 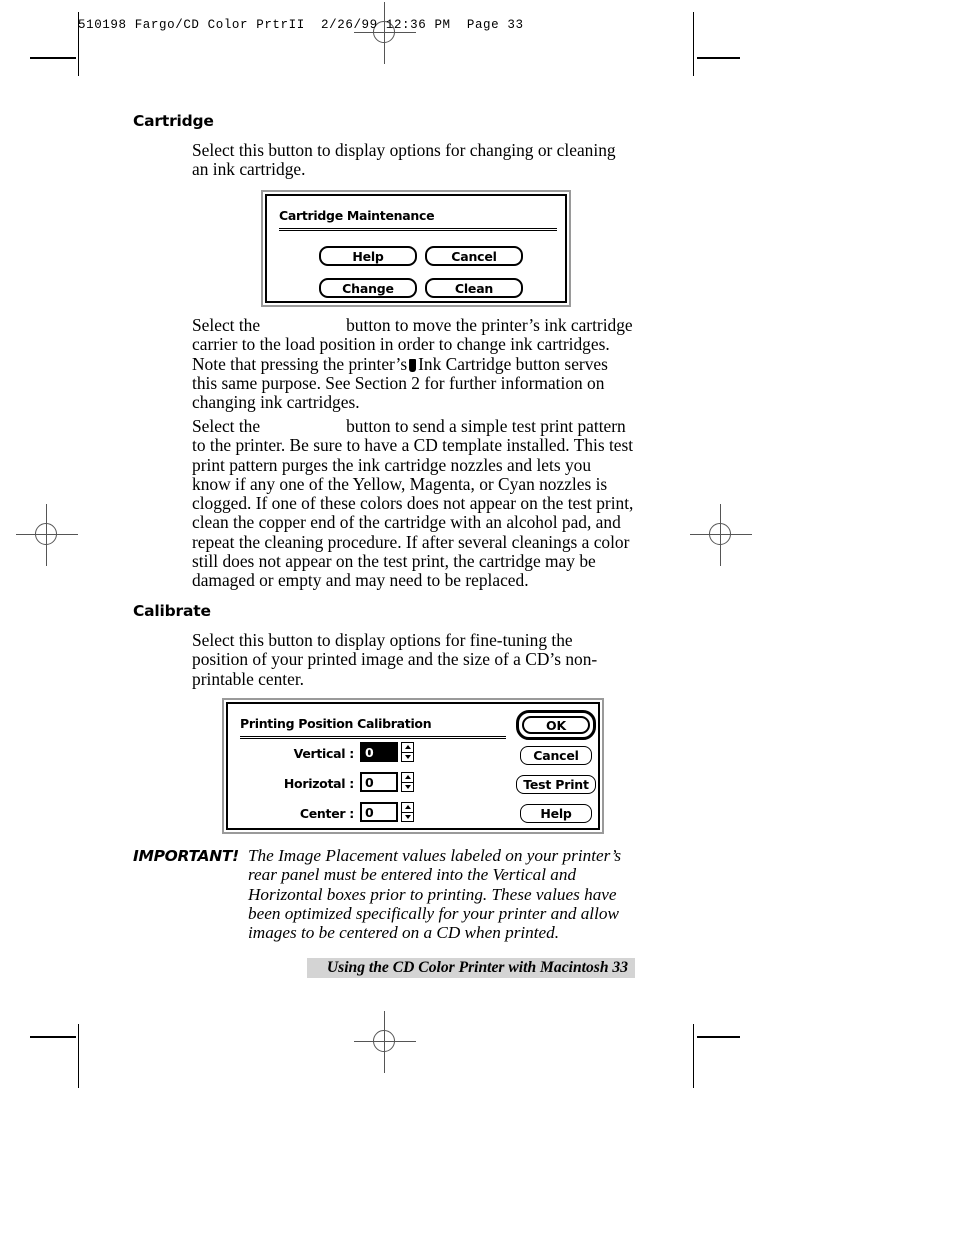 I want to click on crop-mark-top-right-vertical, so click(x=693, y=44).